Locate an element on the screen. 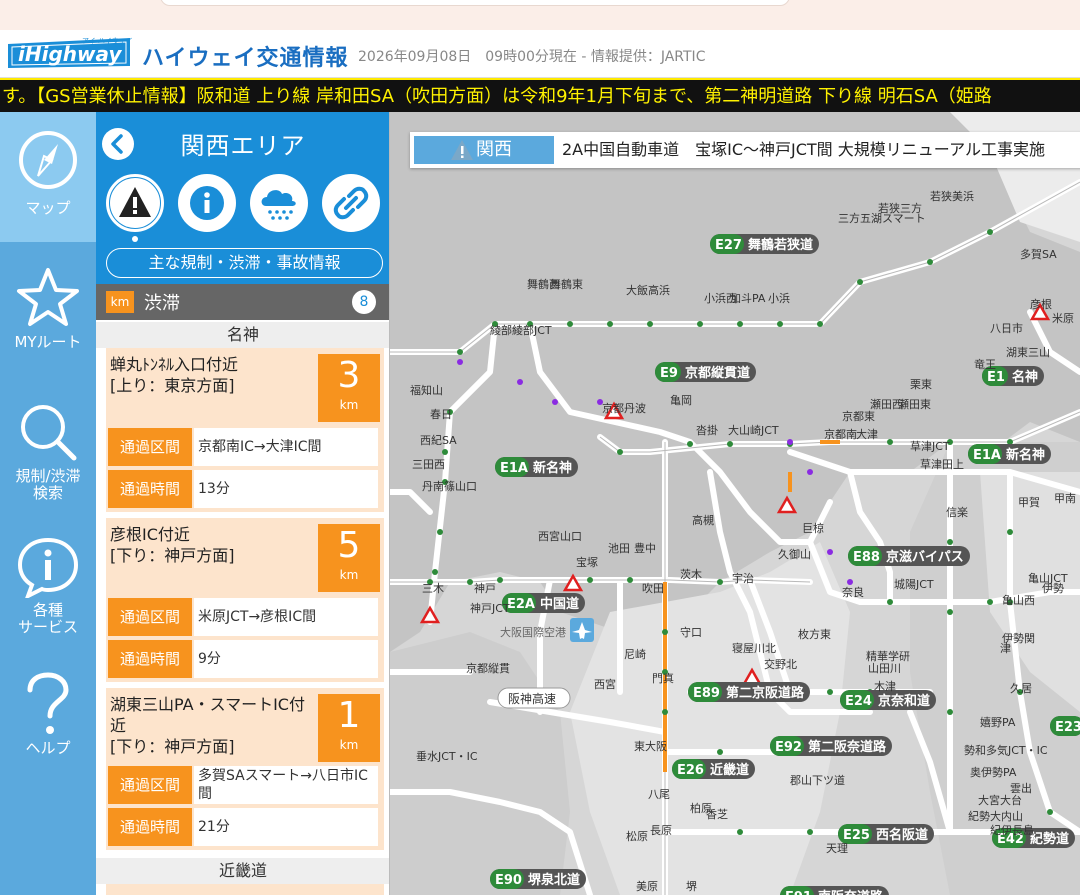 The image size is (1080, 895). place-label: 京都南 is located at coordinates (840, 434).